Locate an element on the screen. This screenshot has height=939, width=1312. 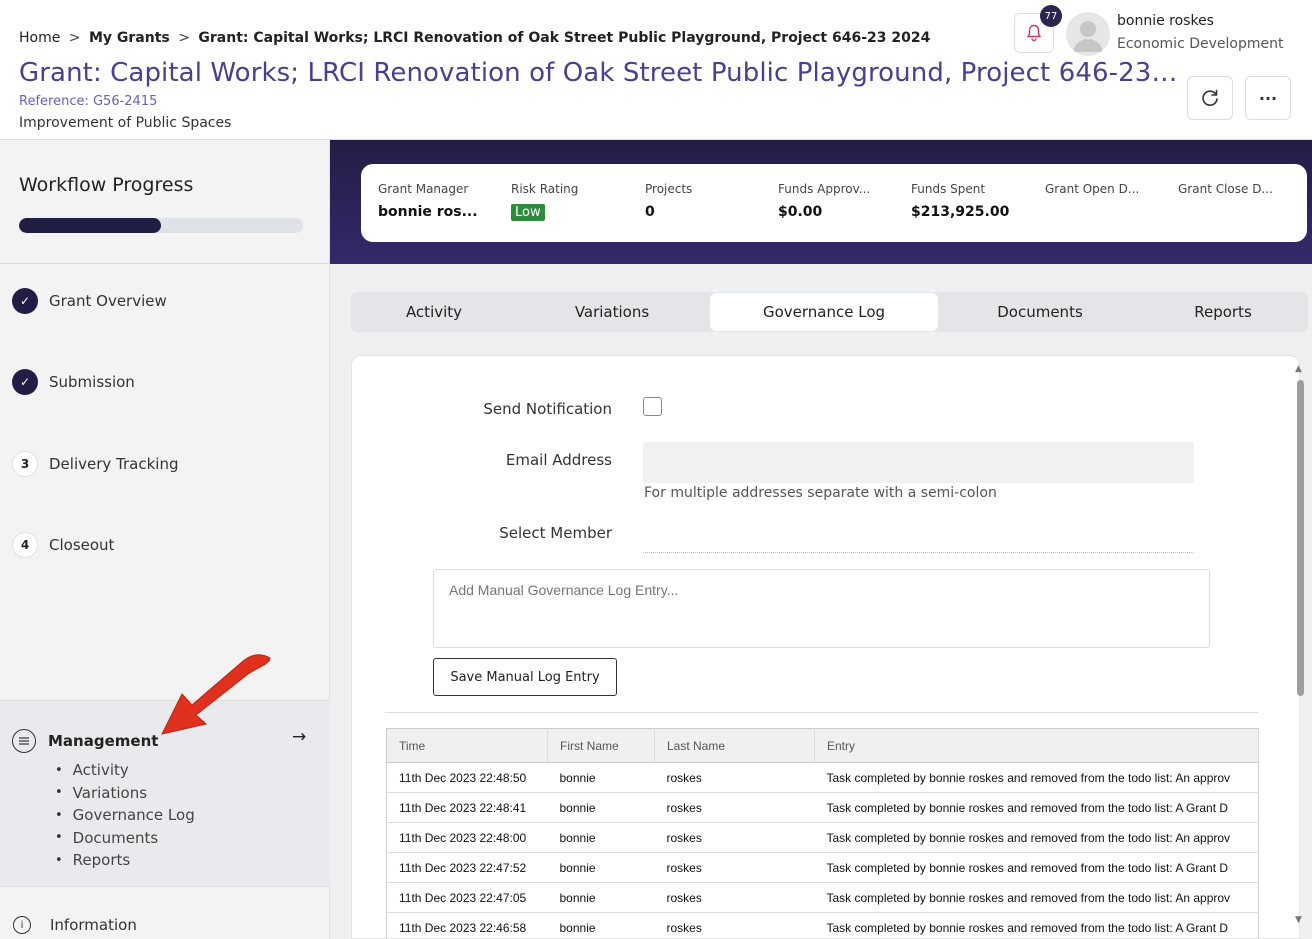
management-item-activity: Activity is located at coordinates (125, 770).